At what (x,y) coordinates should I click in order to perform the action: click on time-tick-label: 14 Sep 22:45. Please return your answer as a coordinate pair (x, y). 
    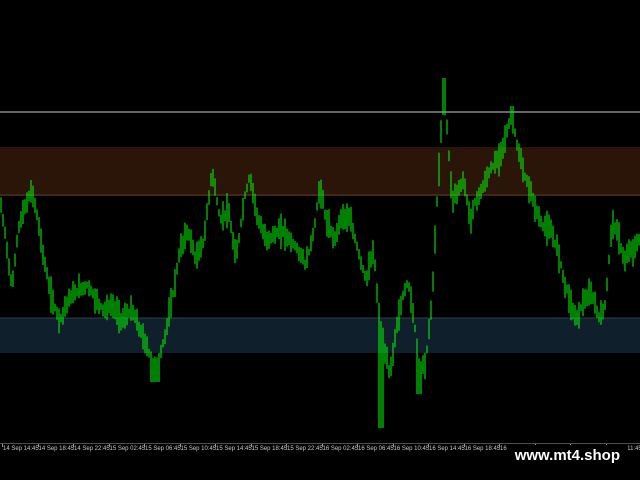
    Looking at the image, I should click on (92, 449).